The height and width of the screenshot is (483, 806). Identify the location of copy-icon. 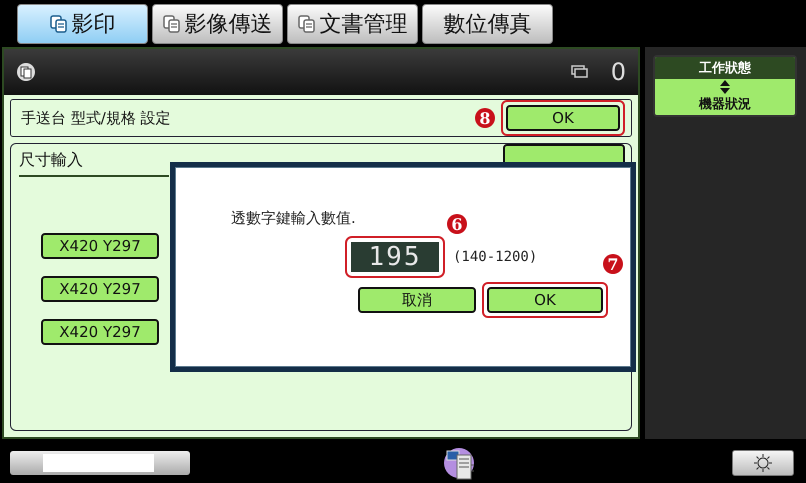
(26, 72).